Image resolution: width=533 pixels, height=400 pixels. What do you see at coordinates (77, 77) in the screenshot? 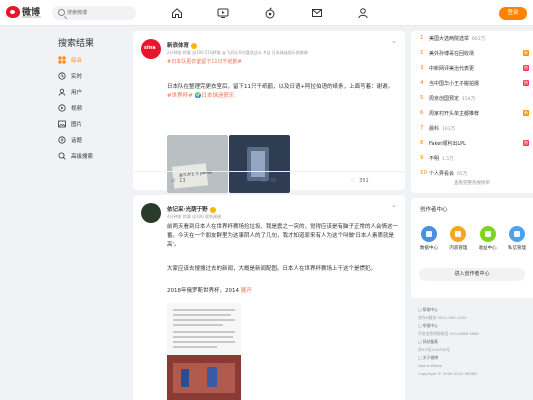
I see `sidebar-item-label: 实时` at bounding box center [77, 77].